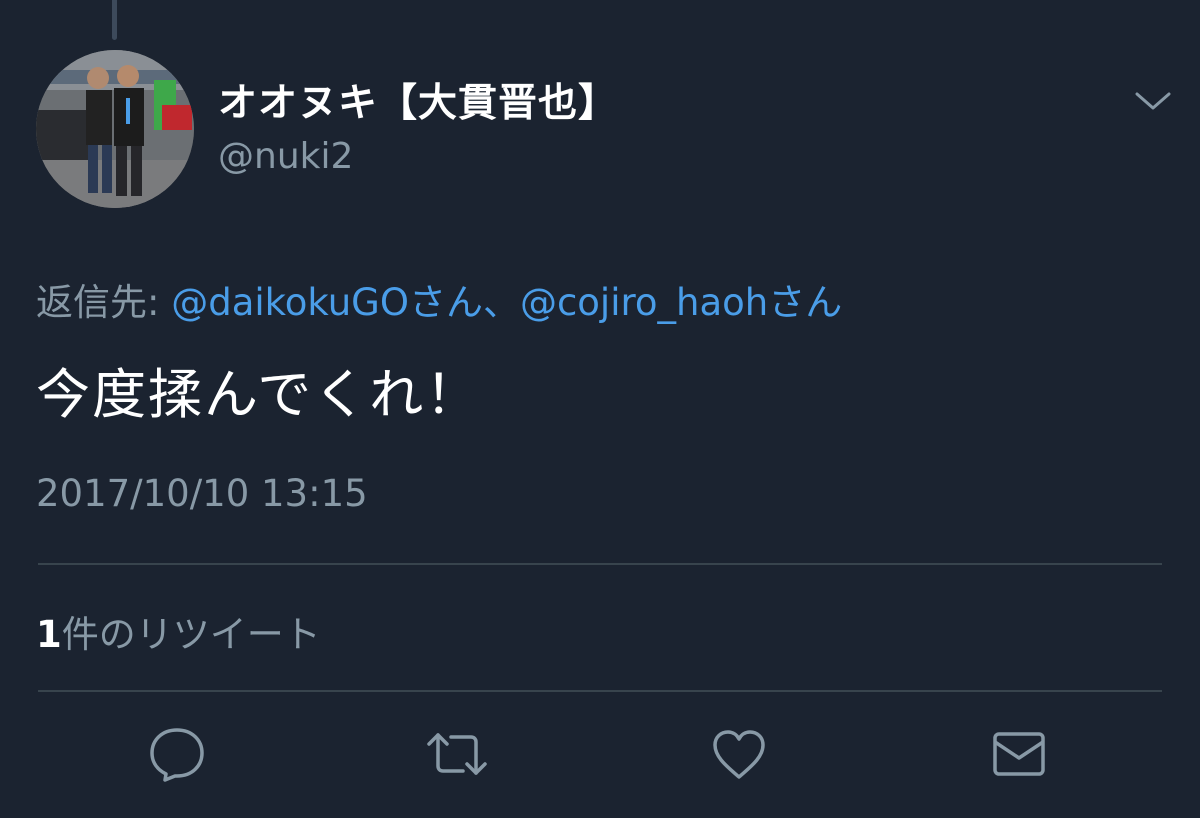 Image resolution: width=1200 pixels, height=818 pixels. What do you see at coordinates (202, 493) in the screenshot?
I see `tweet-timestamp: 2017/10/10 13:15` at bounding box center [202, 493].